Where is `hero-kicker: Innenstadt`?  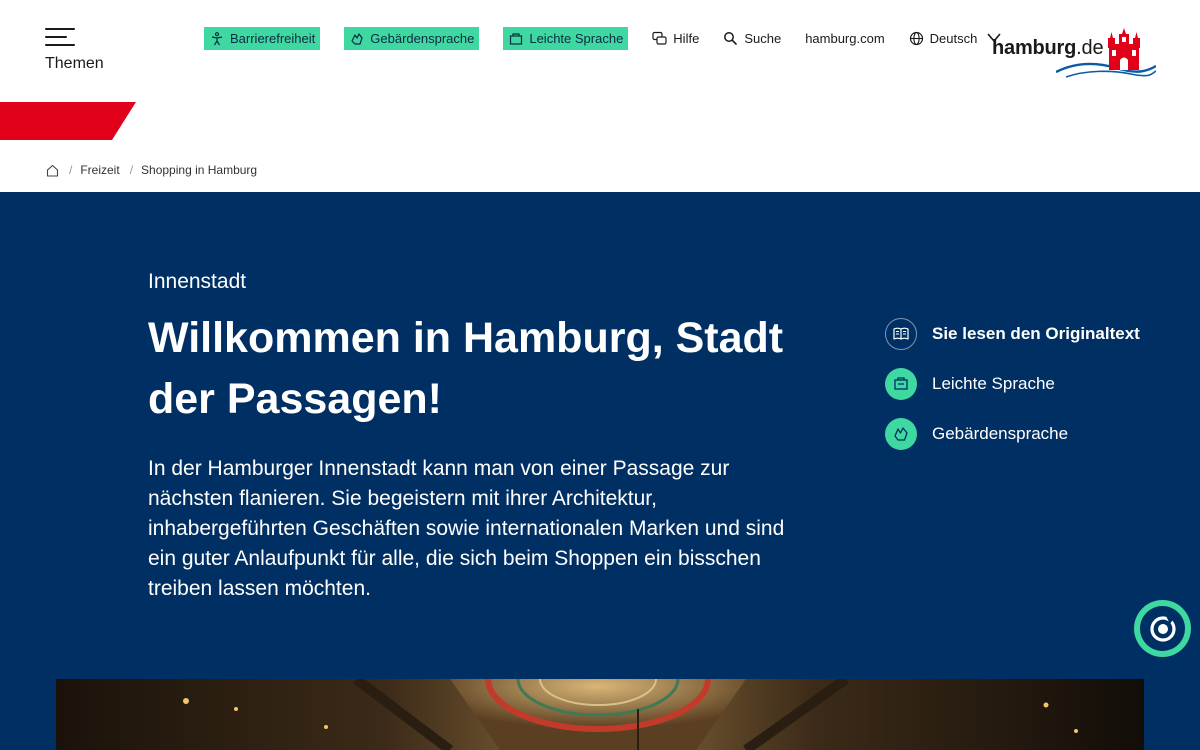 hero-kicker: Innenstadt is located at coordinates (197, 281).